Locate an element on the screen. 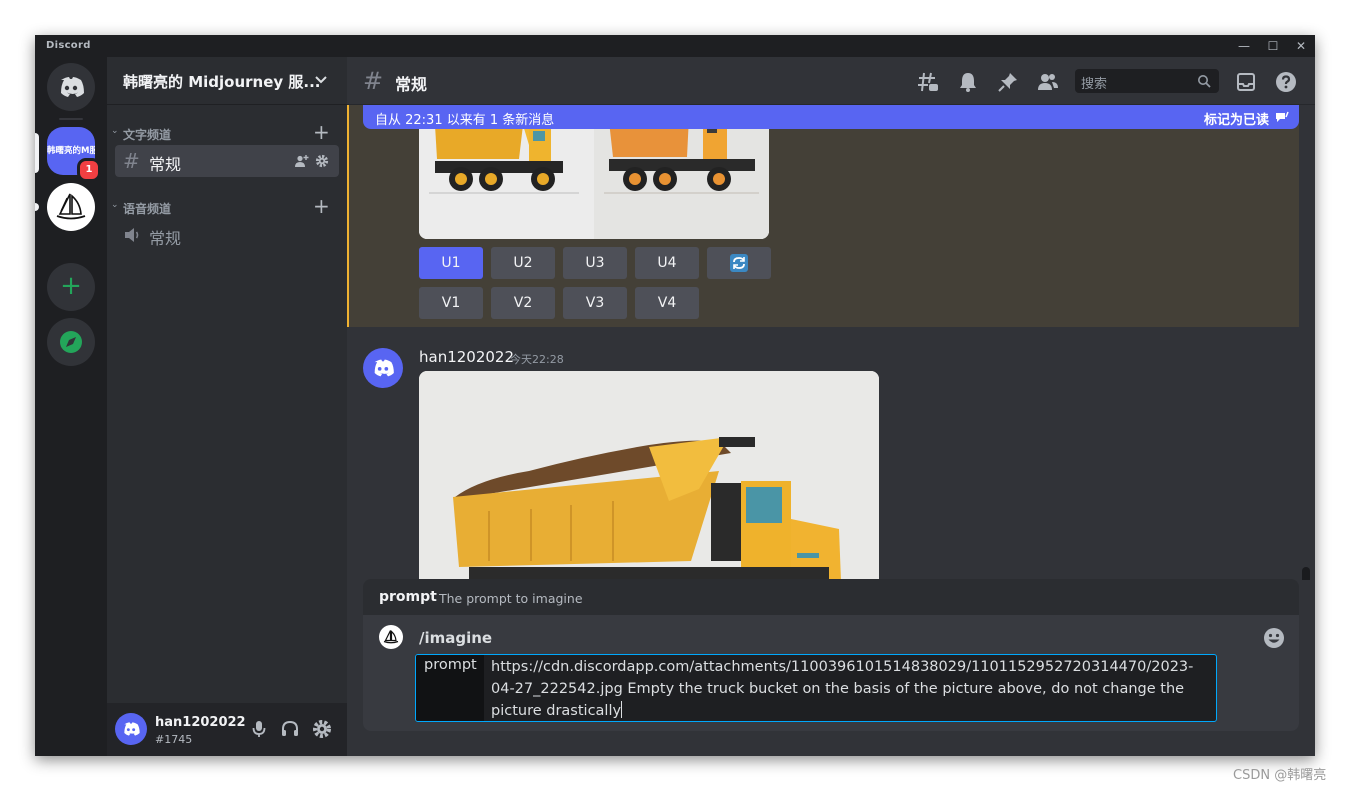  search-placeholder: 搜索 is located at coordinates (1094, 84).